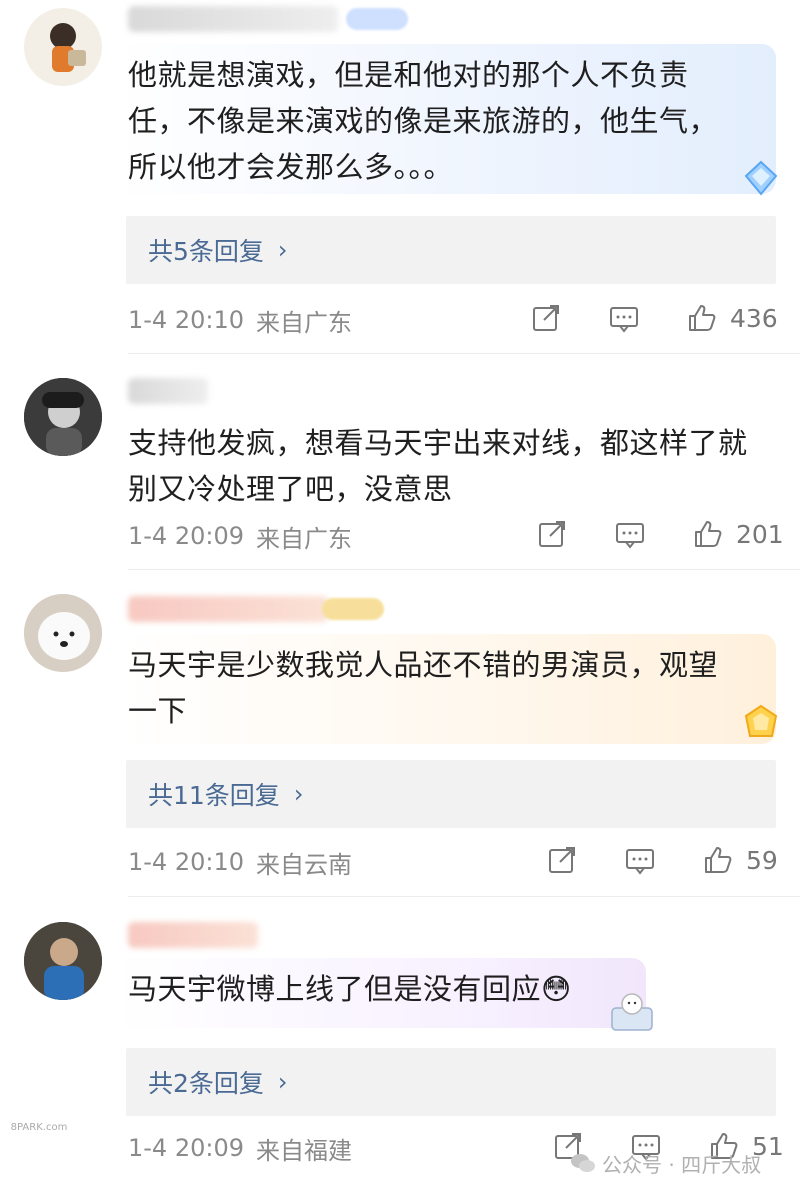  What do you see at coordinates (304, 864) in the screenshot?
I see `location: 来自云南` at bounding box center [304, 864].